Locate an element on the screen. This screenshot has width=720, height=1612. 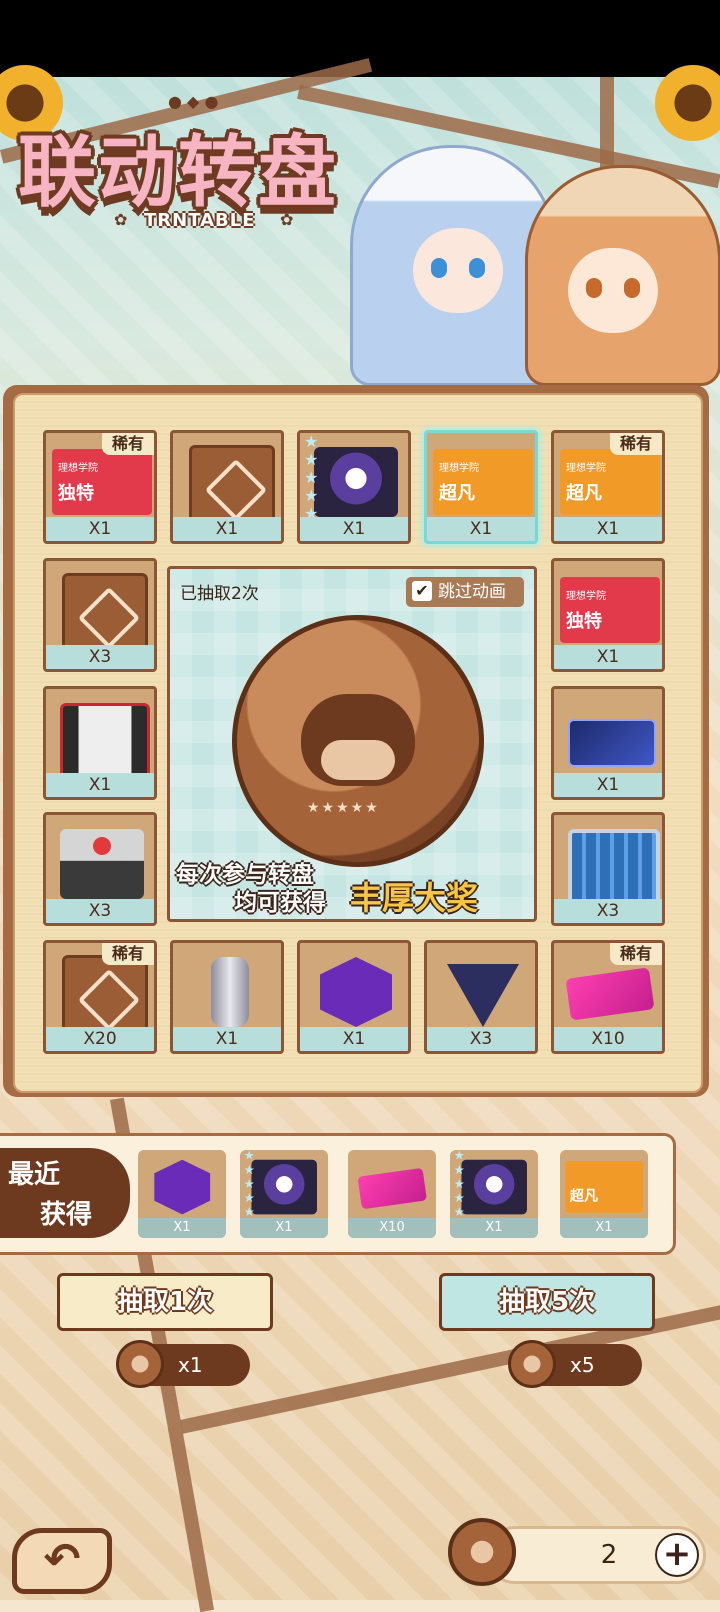
promo-line-2: 均可获得 is located at coordinates (280, 903).